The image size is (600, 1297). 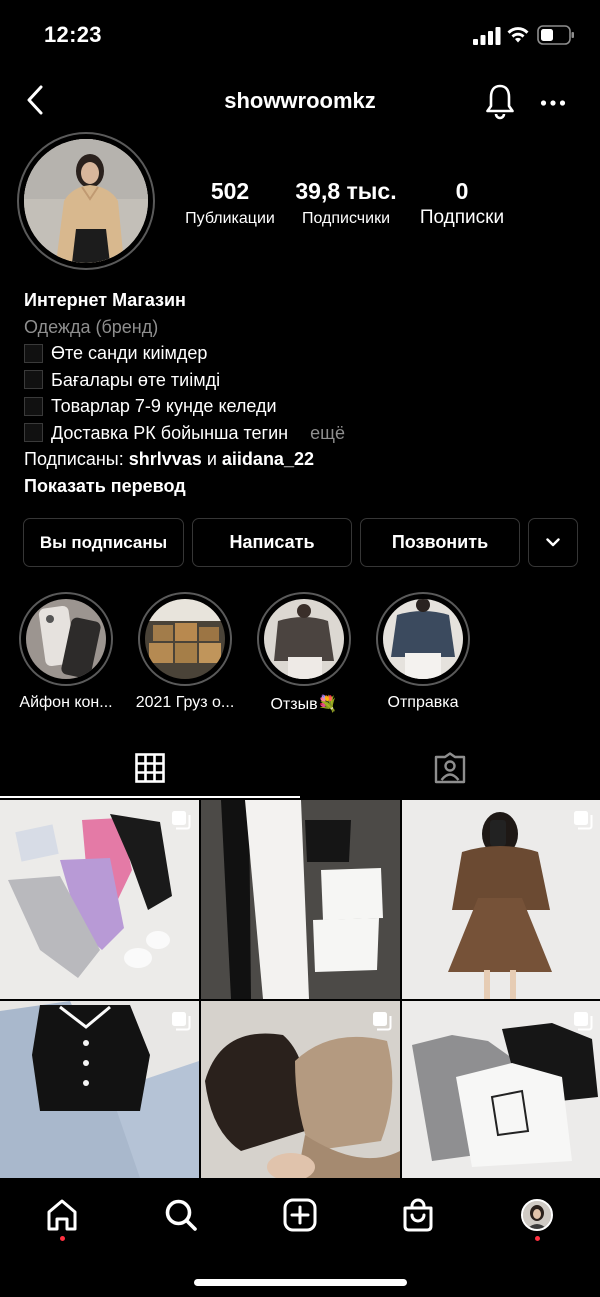 I want to click on message-button: Написать, so click(x=272, y=542).